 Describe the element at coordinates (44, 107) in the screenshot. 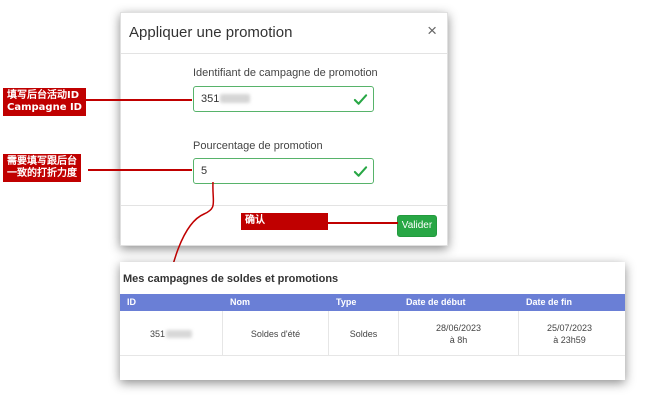

I see `annotation-text: Campagne ID` at that location.